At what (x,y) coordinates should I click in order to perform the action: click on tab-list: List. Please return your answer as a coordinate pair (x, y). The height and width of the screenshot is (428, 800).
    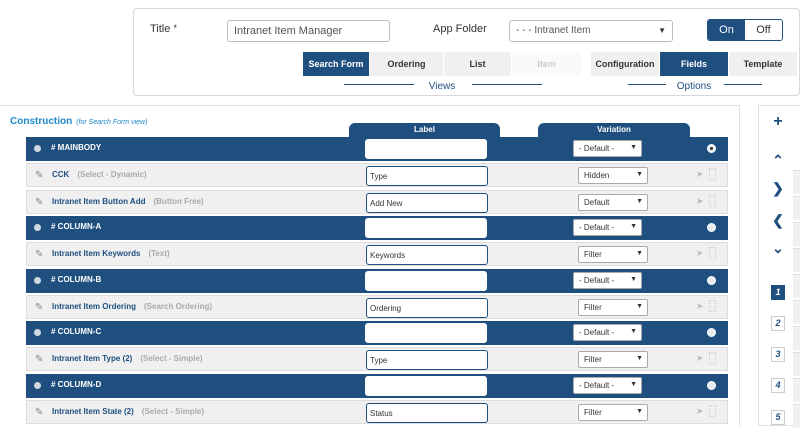
    Looking at the image, I should click on (478, 64).